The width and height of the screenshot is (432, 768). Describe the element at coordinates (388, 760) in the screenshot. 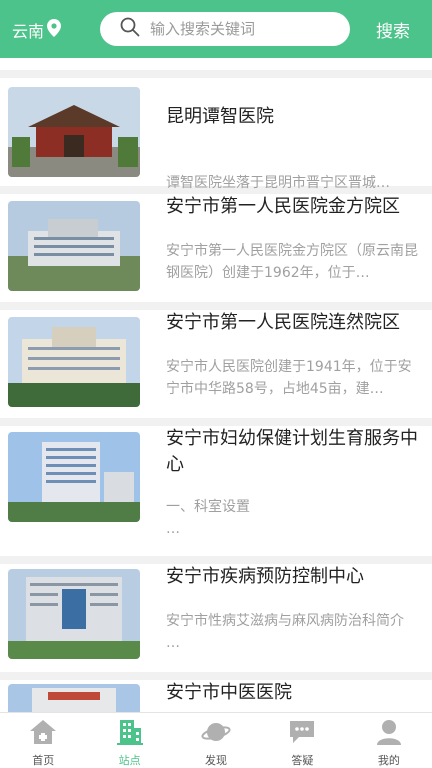

I see `tab-label: 我的` at that location.